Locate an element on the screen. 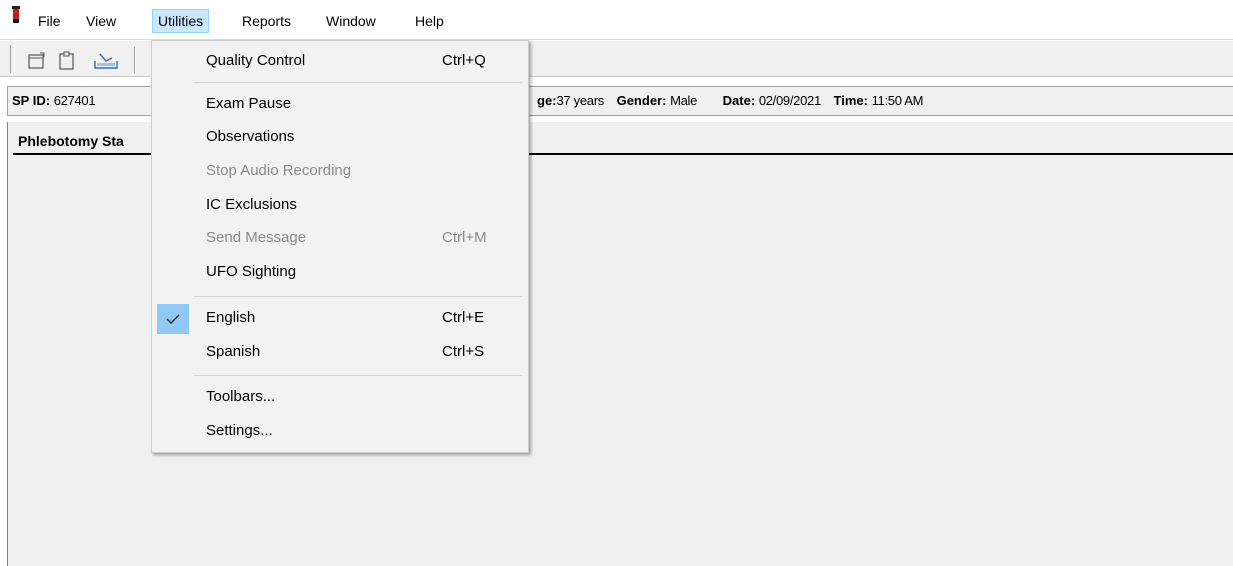 The width and height of the screenshot is (1233, 566). menu-bar: File View Utilities Reports Window Help is located at coordinates (616, 20).